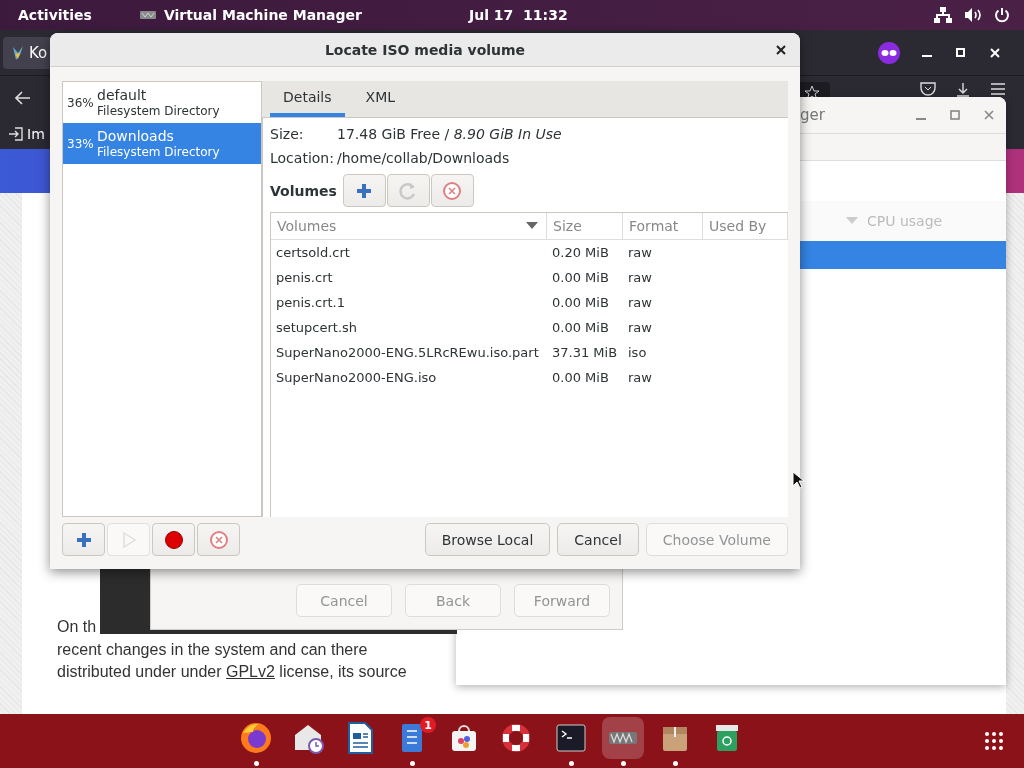 Image resolution: width=1024 pixels, height=768 pixels. Describe the element at coordinates (623, 737) in the screenshot. I see `vmm-app-icon` at that location.